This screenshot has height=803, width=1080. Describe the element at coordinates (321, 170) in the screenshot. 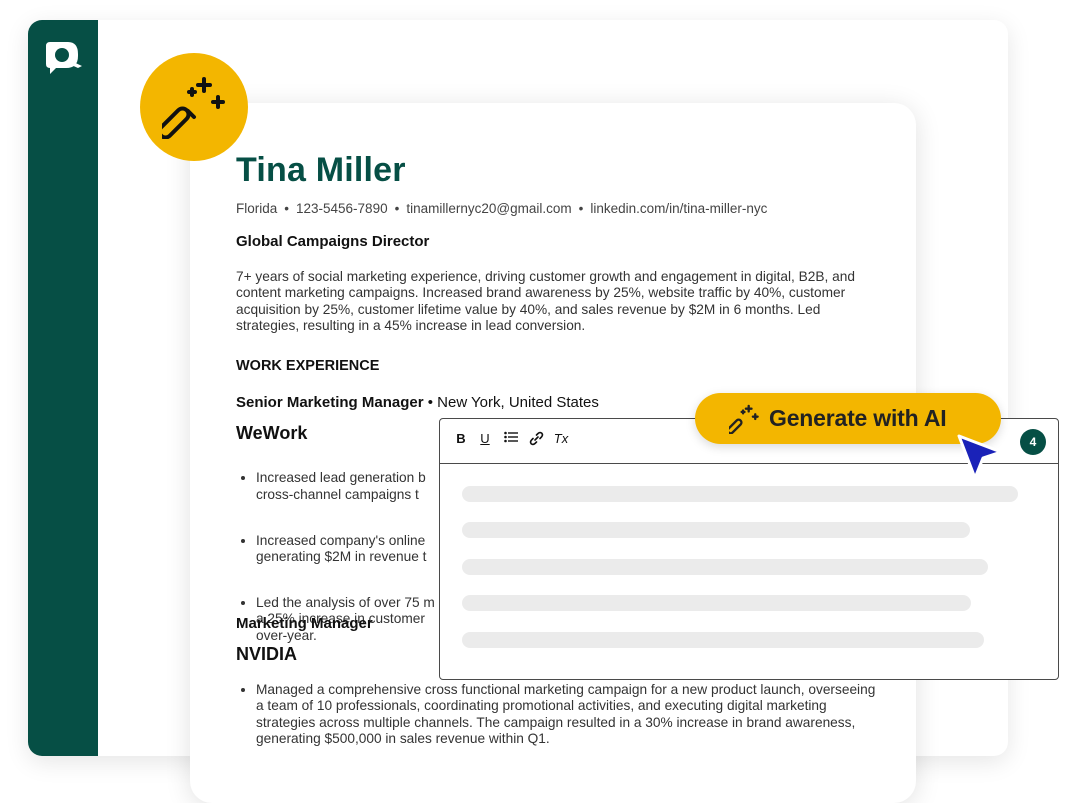

I see `resume-name: Tina Miller` at that location.